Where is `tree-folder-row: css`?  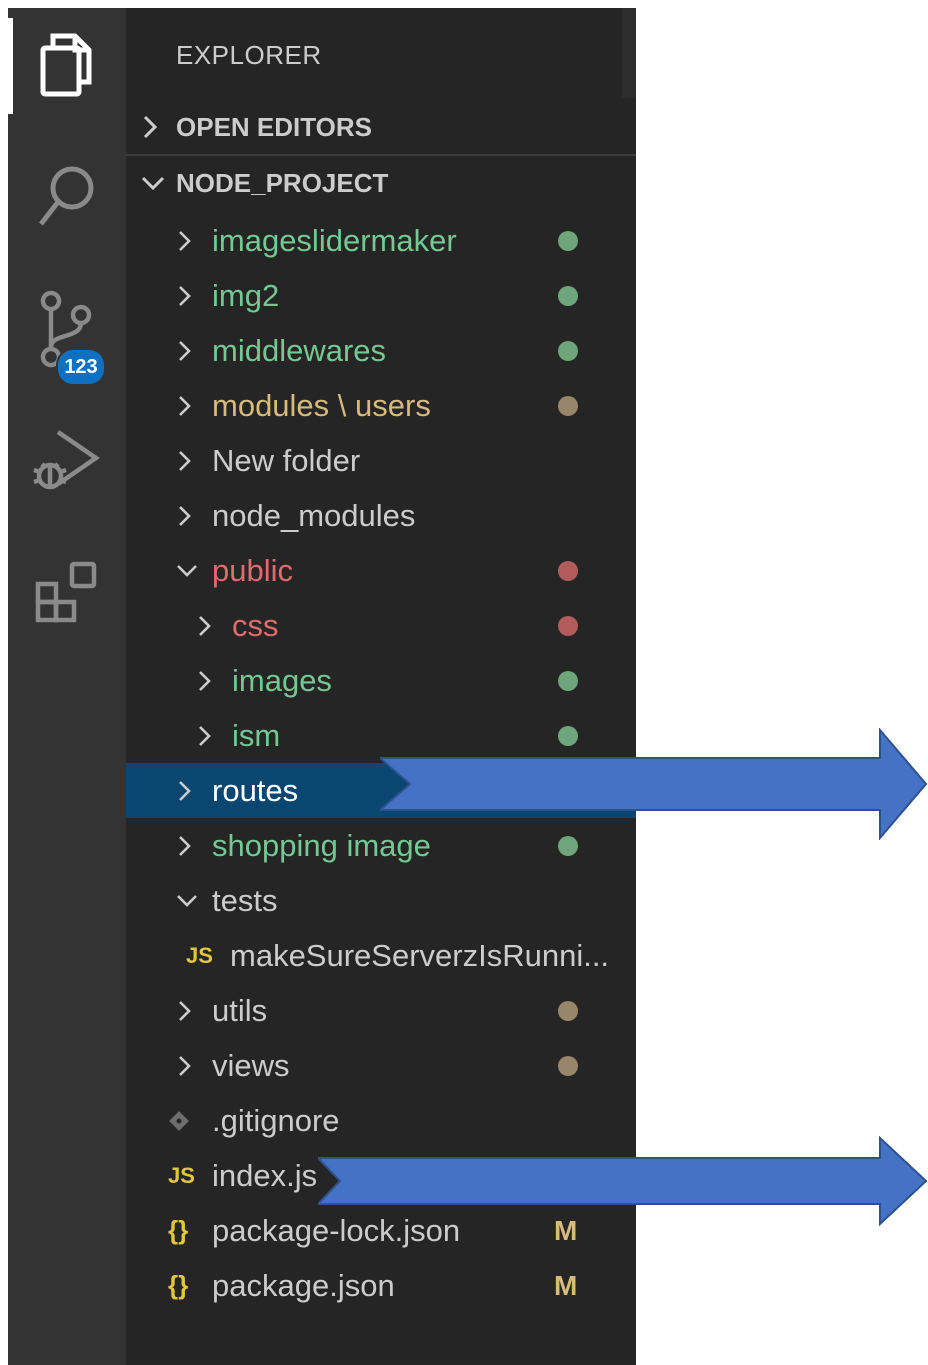 tree-folder-row: css is located at coordinates (381, 625).